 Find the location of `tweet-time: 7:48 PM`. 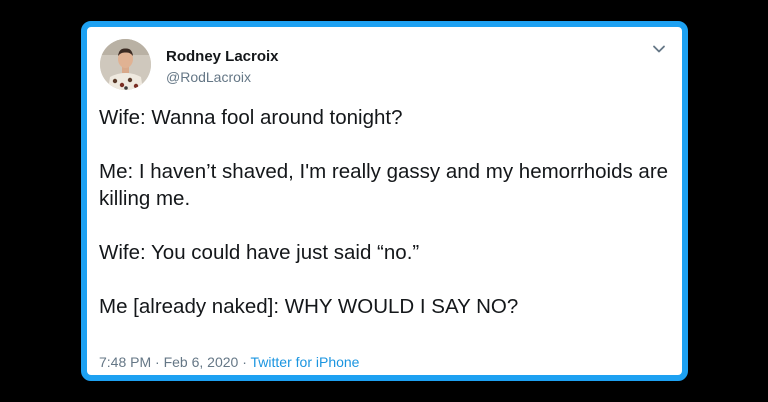

tweet-time: 7:48 PM is located at coordinates (125, 362).